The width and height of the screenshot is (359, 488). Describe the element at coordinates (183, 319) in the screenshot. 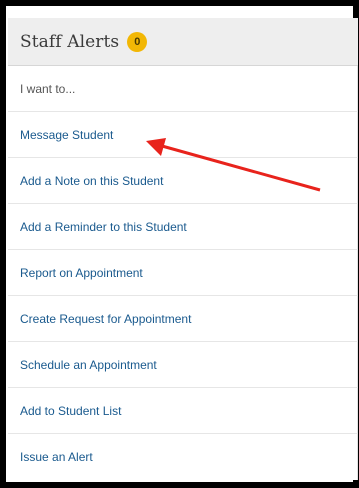

I see `create-request-for-appointment-link: Create Request for Appointment` at that location.